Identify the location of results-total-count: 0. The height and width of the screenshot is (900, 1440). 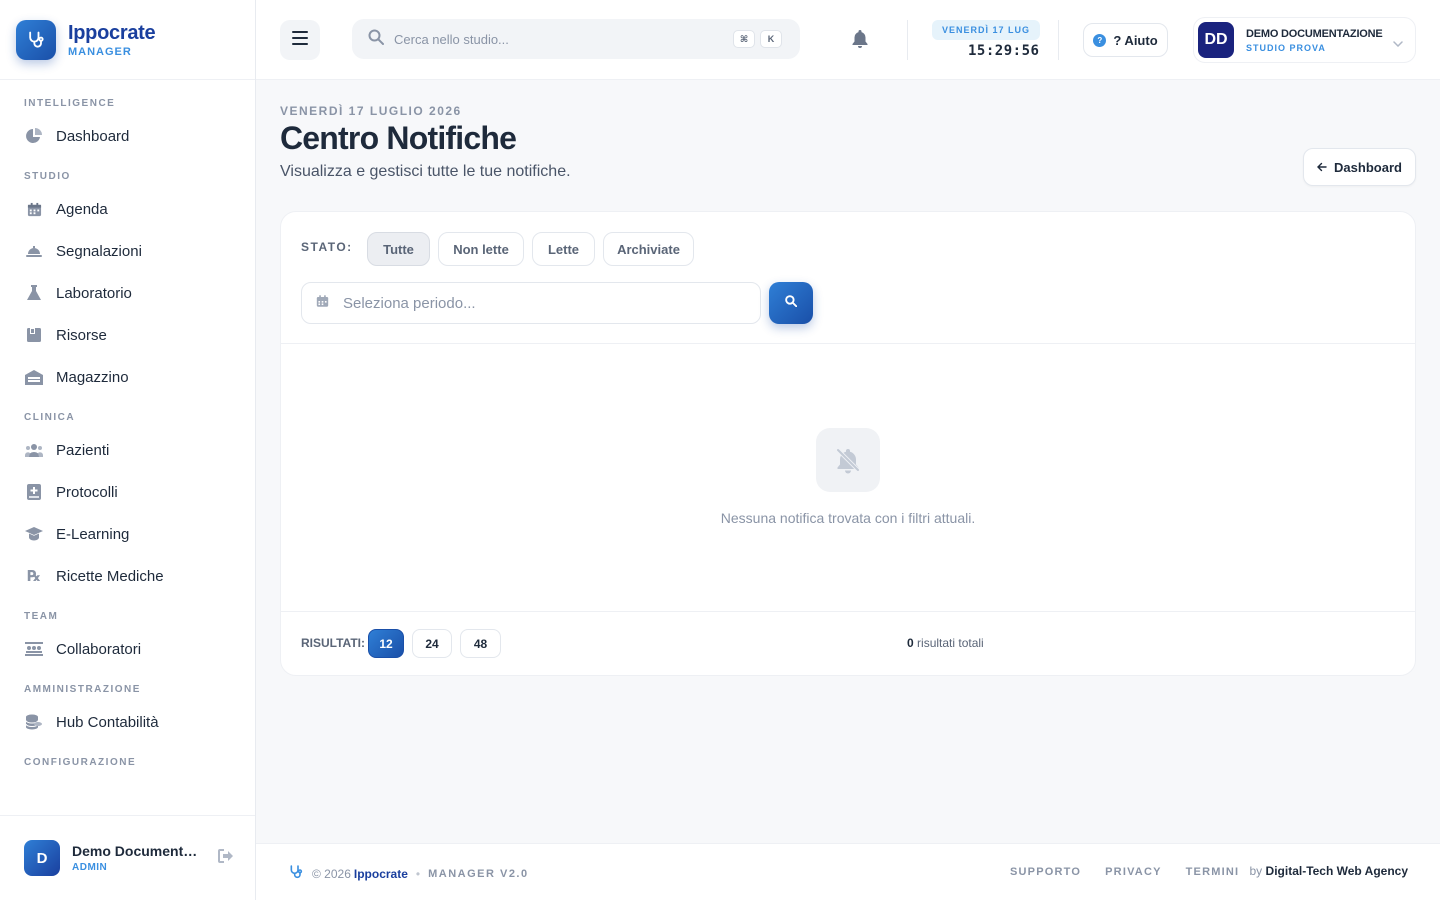
(910, 643).